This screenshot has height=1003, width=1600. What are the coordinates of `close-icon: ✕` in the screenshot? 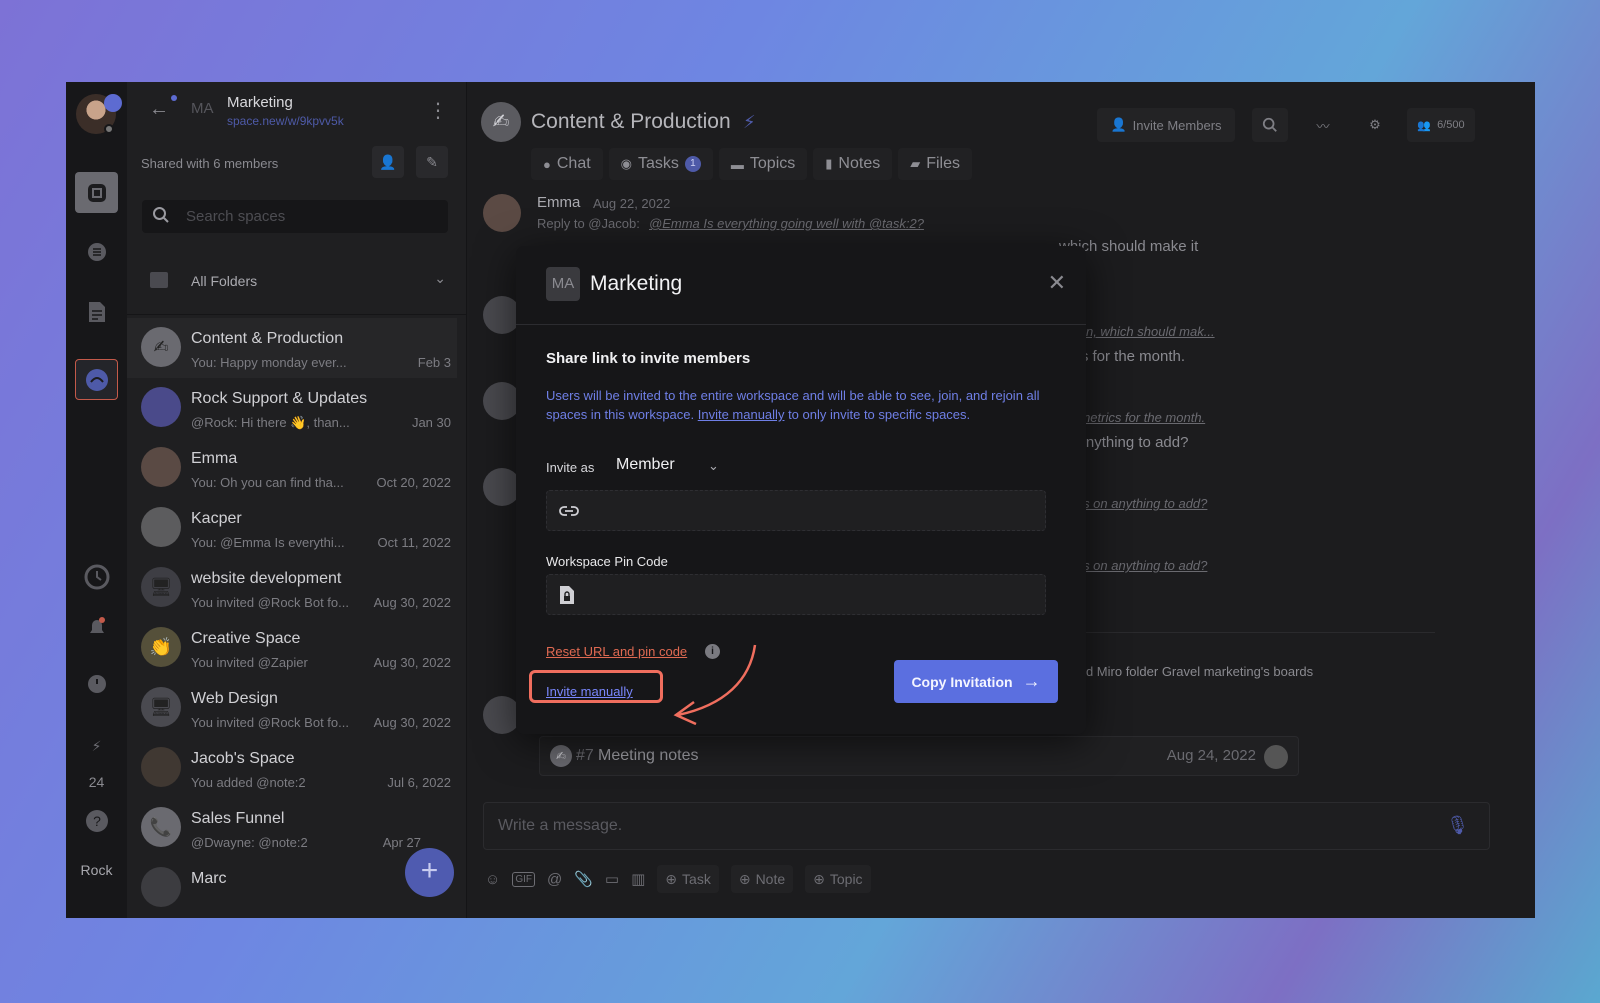 It's located at (1057, 283).